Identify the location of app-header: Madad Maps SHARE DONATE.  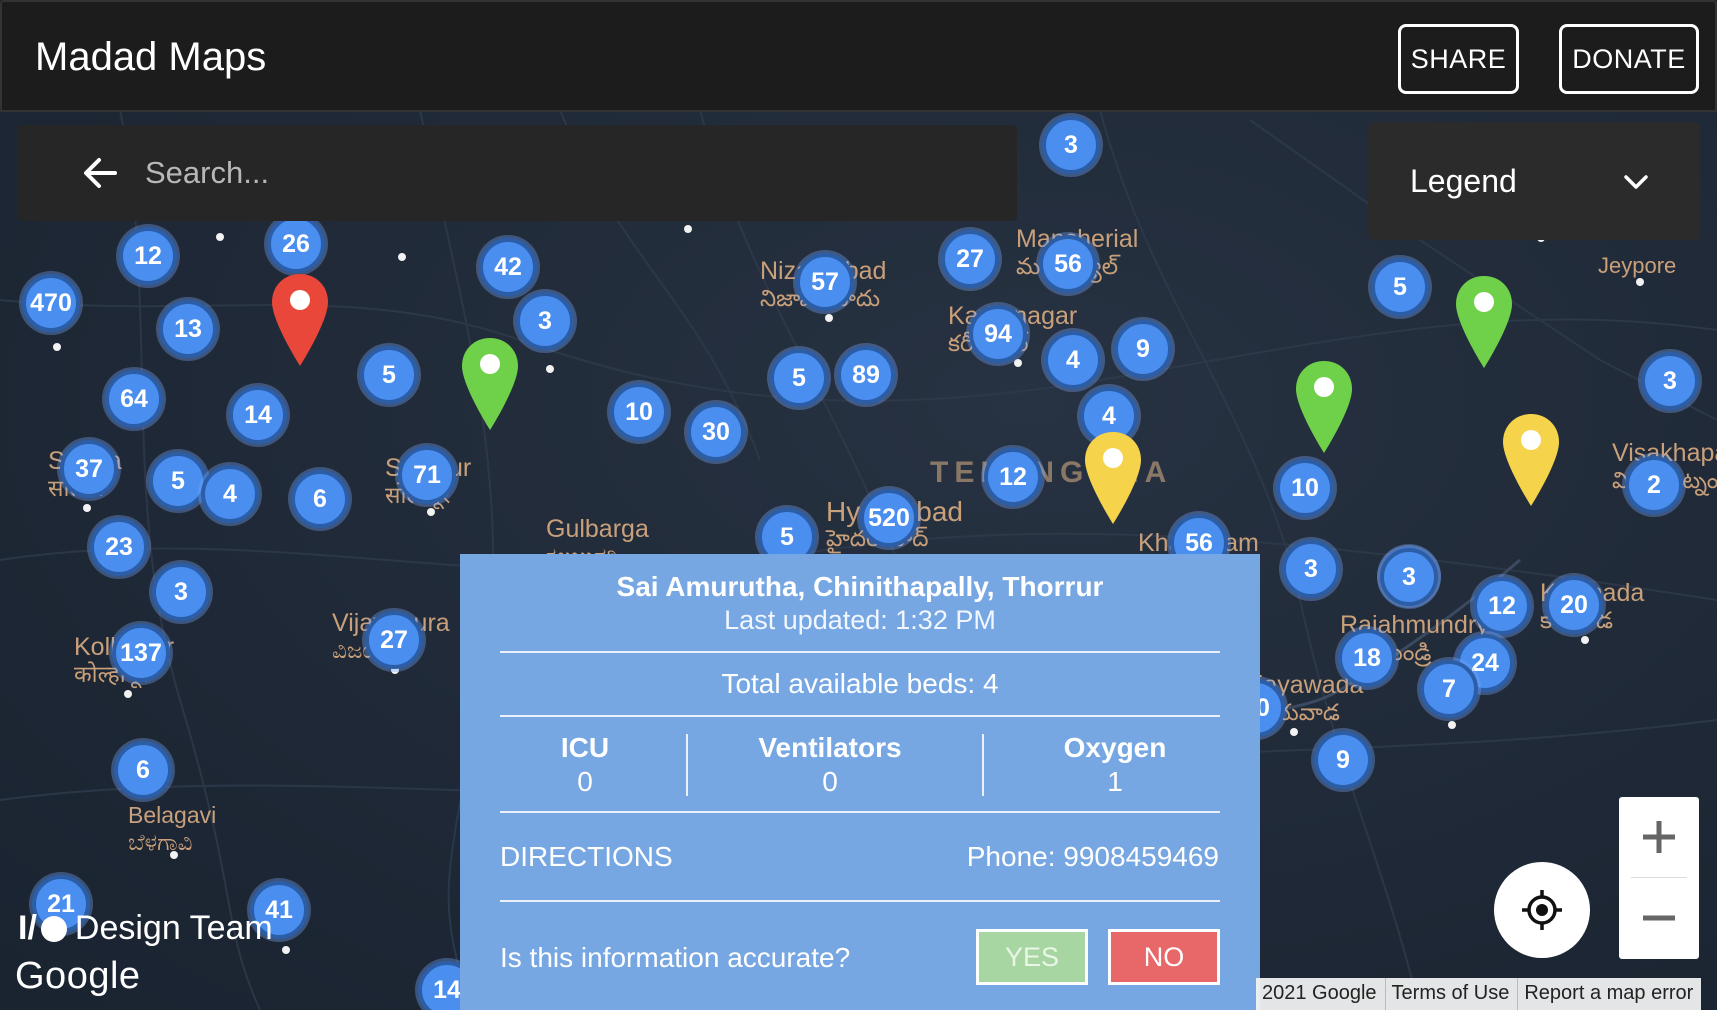
(858, 56).